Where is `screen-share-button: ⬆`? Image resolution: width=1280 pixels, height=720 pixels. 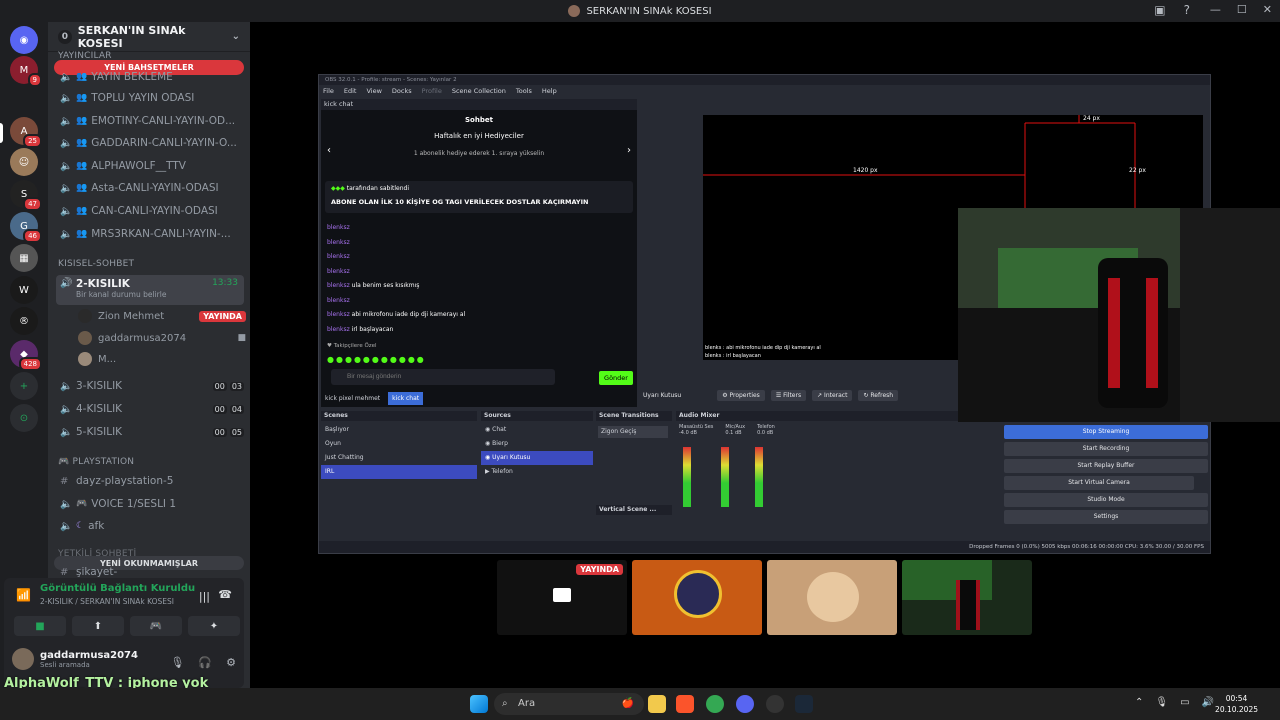
screen-share-button: ⬆ is located at coordinates (98, 626).